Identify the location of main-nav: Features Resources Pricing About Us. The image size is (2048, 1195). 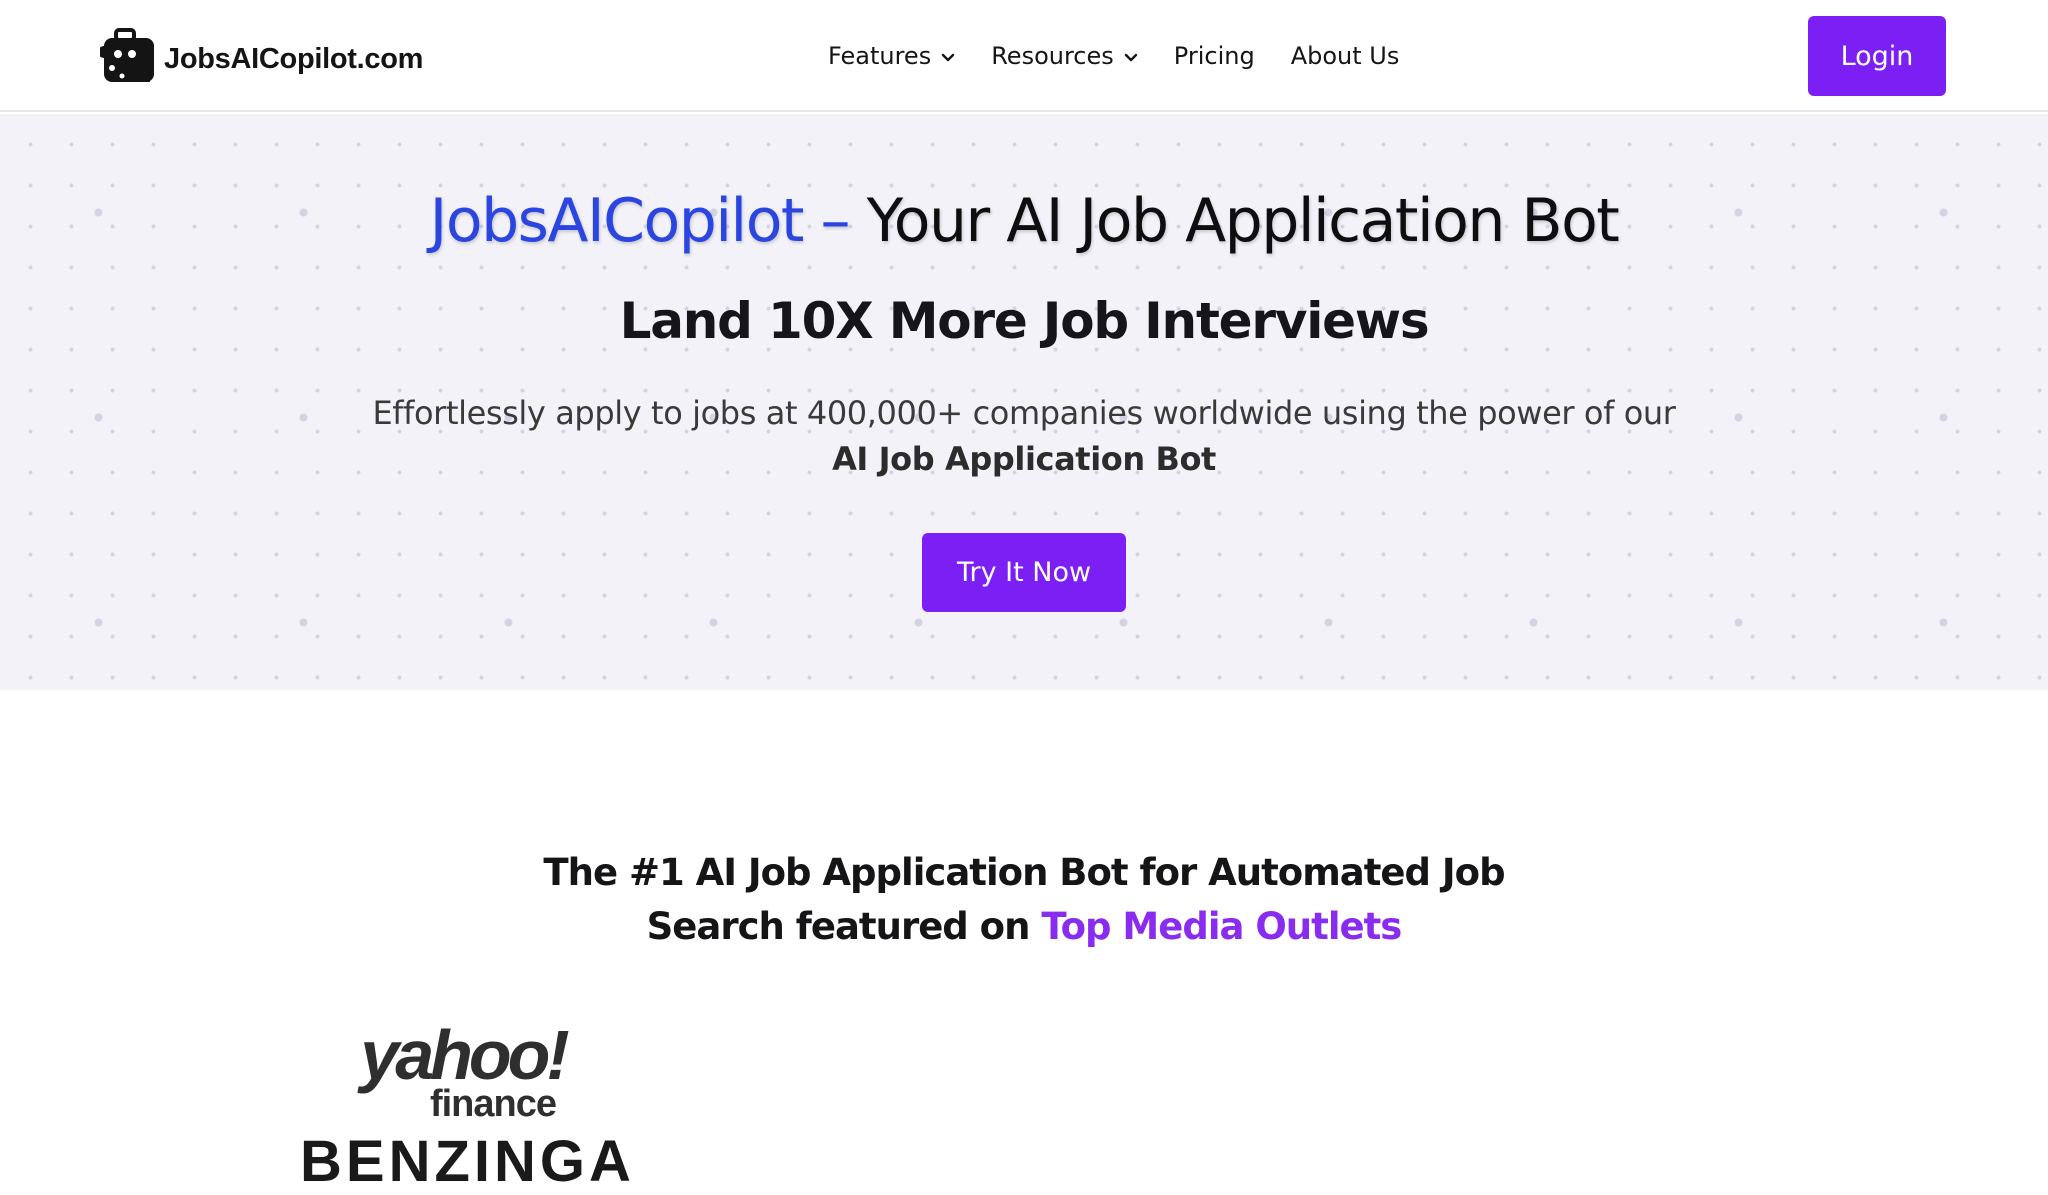
(1113, 56).